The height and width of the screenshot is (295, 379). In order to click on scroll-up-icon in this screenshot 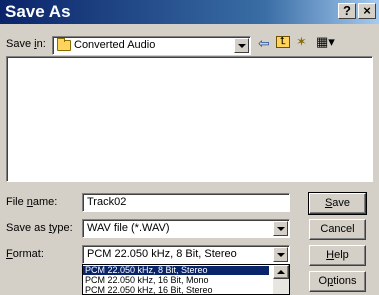, I will do `click(281, 272)`.